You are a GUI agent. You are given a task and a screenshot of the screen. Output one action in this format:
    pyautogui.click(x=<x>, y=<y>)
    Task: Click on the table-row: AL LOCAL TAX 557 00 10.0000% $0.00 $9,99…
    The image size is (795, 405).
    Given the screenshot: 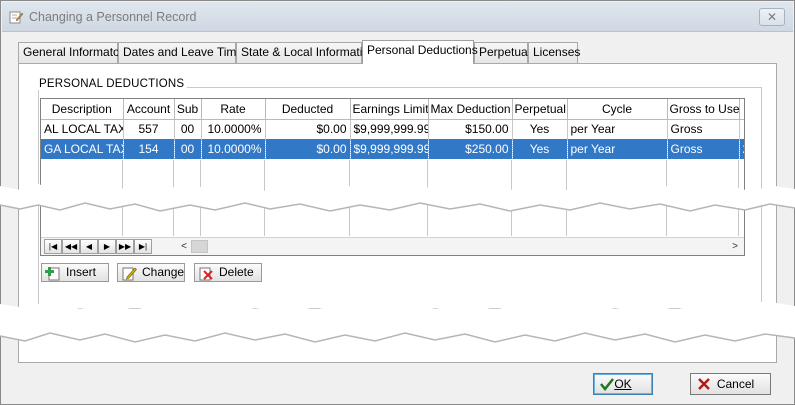 What is the action you would take?
    pyautogui.click(x=392, y=129)
    